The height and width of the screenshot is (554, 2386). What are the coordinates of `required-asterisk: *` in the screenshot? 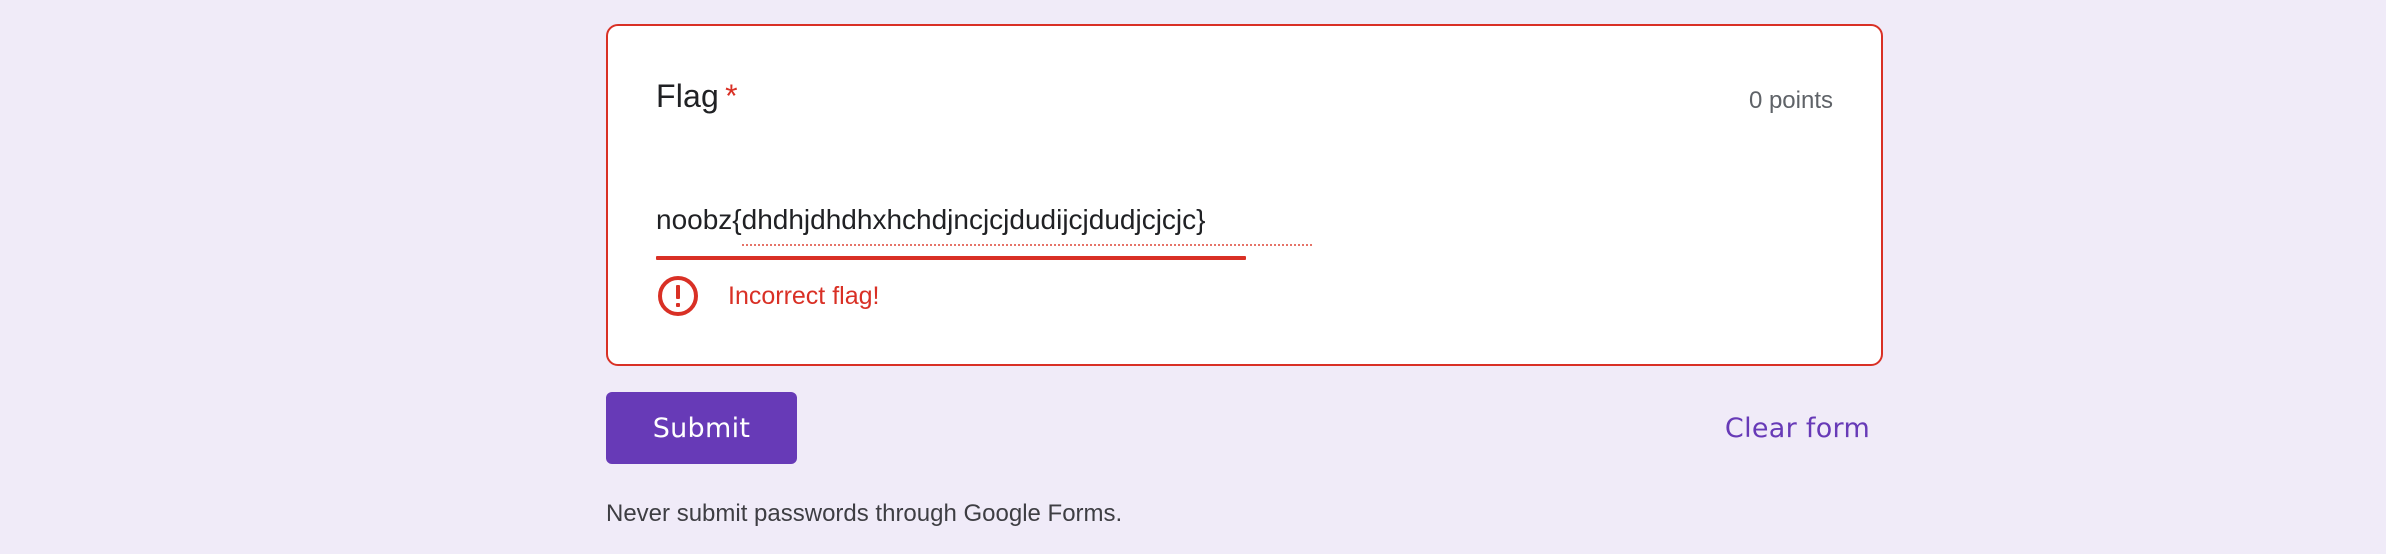 It's located at (731, 96).